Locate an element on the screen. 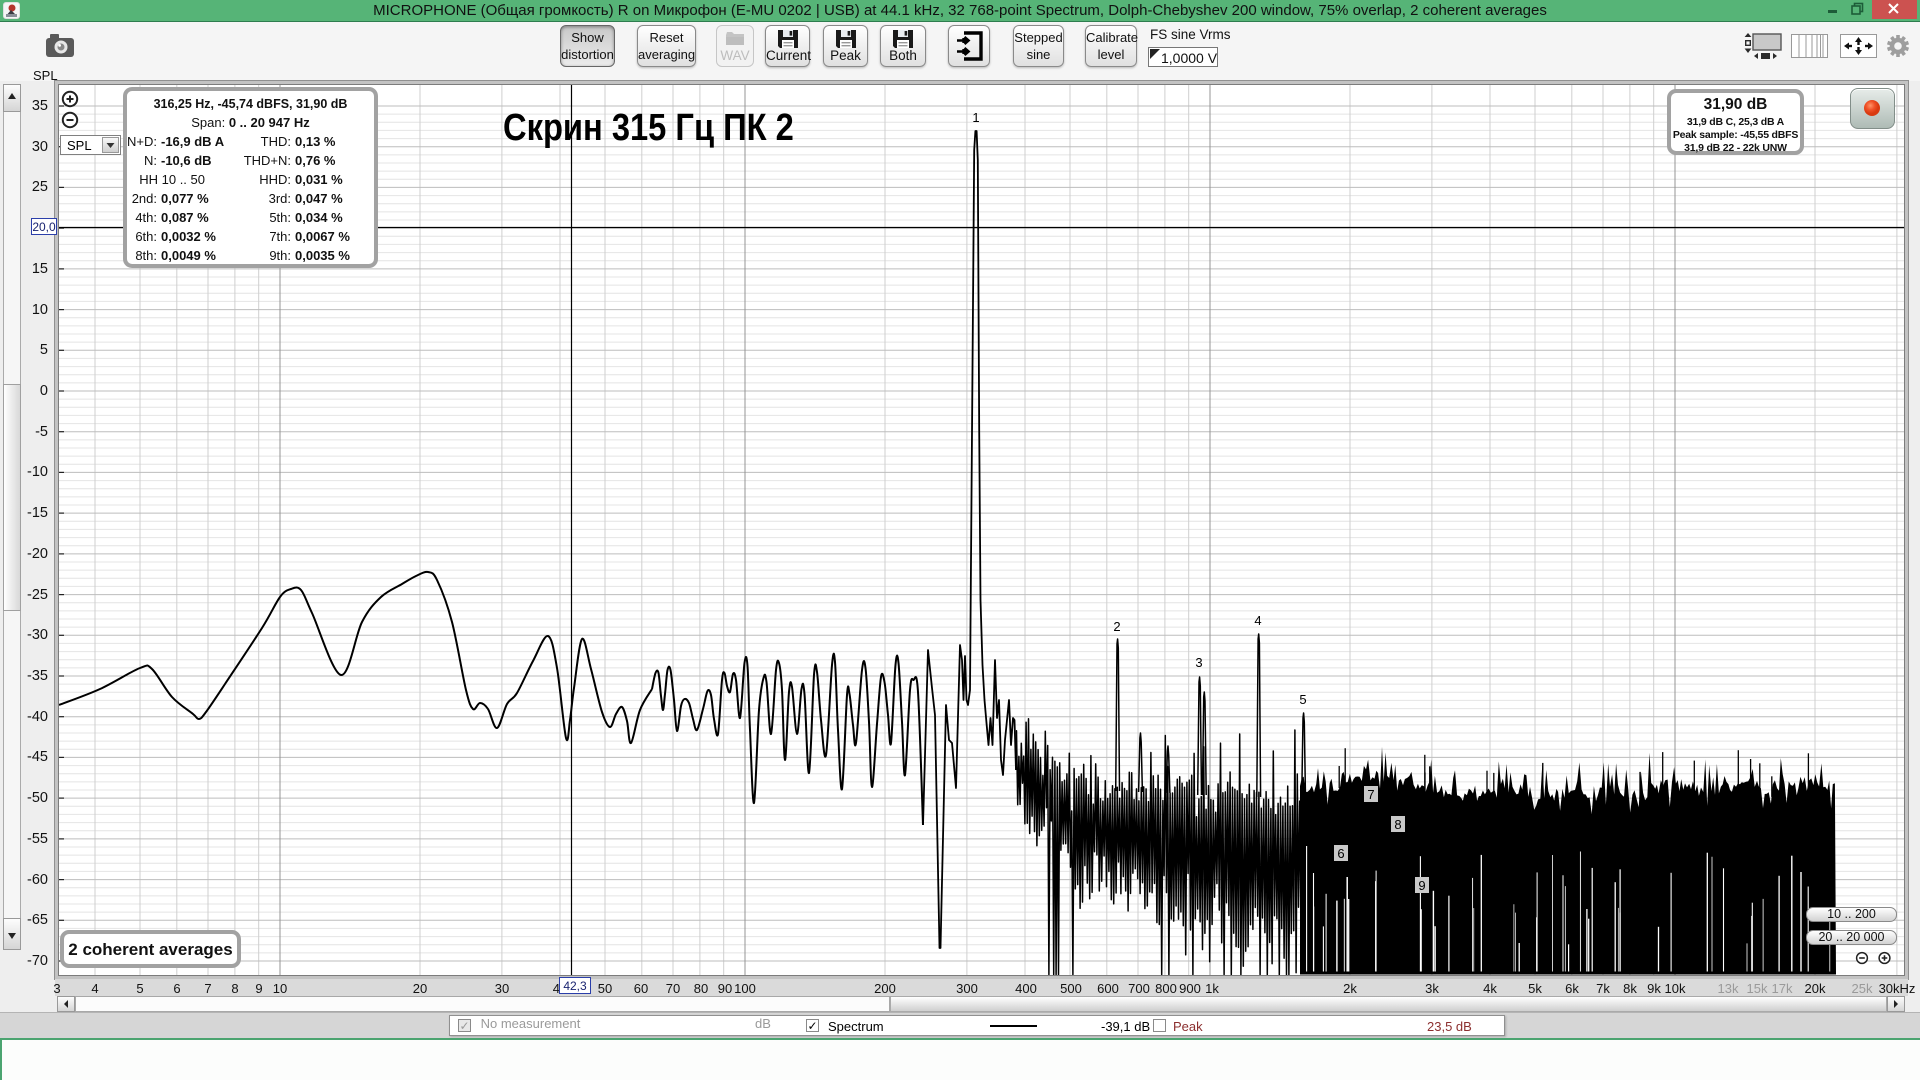 The height and width of the screenshot is (1080, 1920). svg-text: 3 is located at coordinates (1198, 662).